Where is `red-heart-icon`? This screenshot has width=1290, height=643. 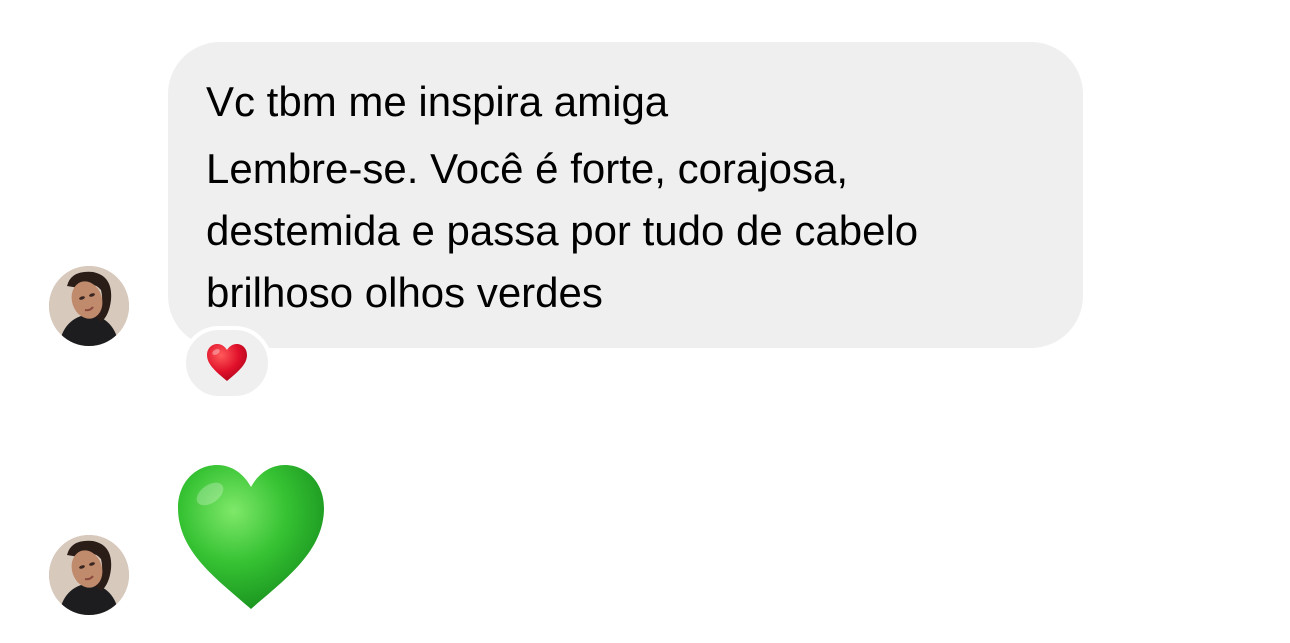 red-heart-icon is located at coordinates (227, 362).